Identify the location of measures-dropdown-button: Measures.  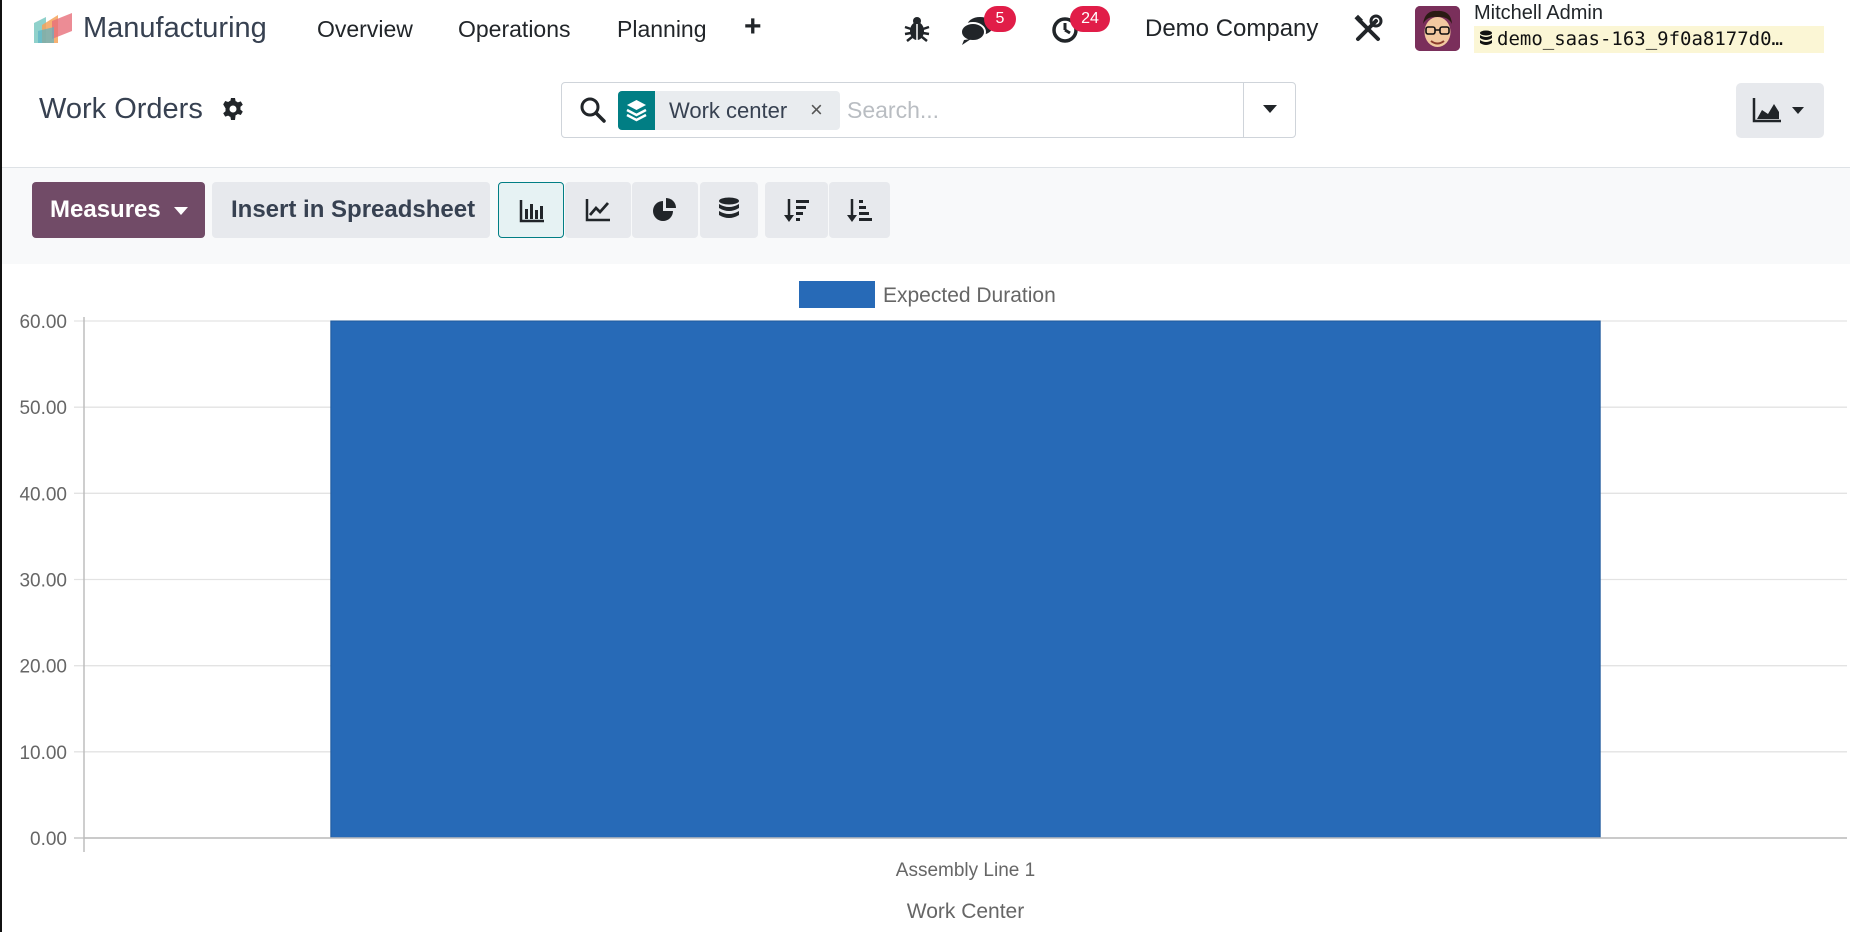
(118, 210).